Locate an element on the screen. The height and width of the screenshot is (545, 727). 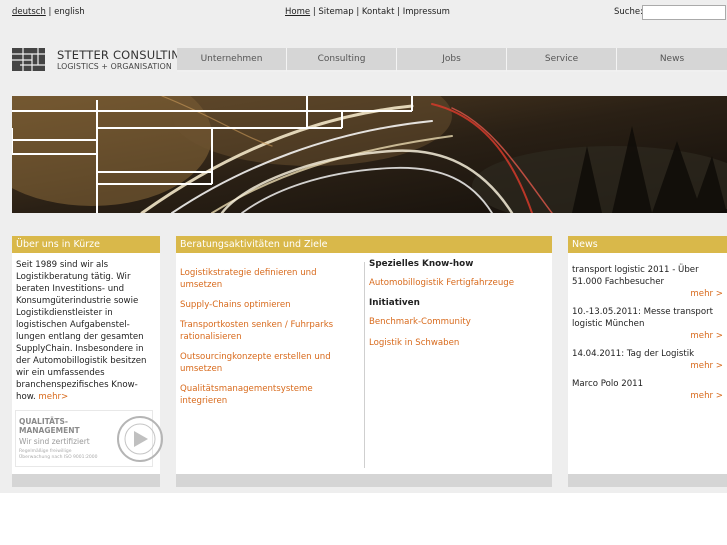
lang-english-link: english is located at coordinates (69, 12).